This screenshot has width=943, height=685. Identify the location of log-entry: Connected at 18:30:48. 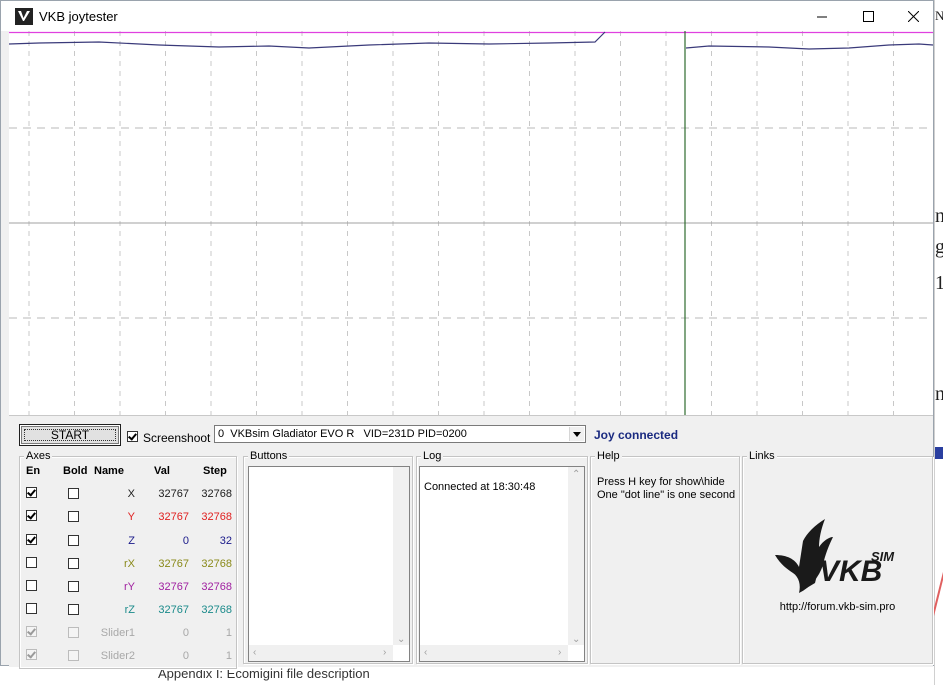
(480, 487).